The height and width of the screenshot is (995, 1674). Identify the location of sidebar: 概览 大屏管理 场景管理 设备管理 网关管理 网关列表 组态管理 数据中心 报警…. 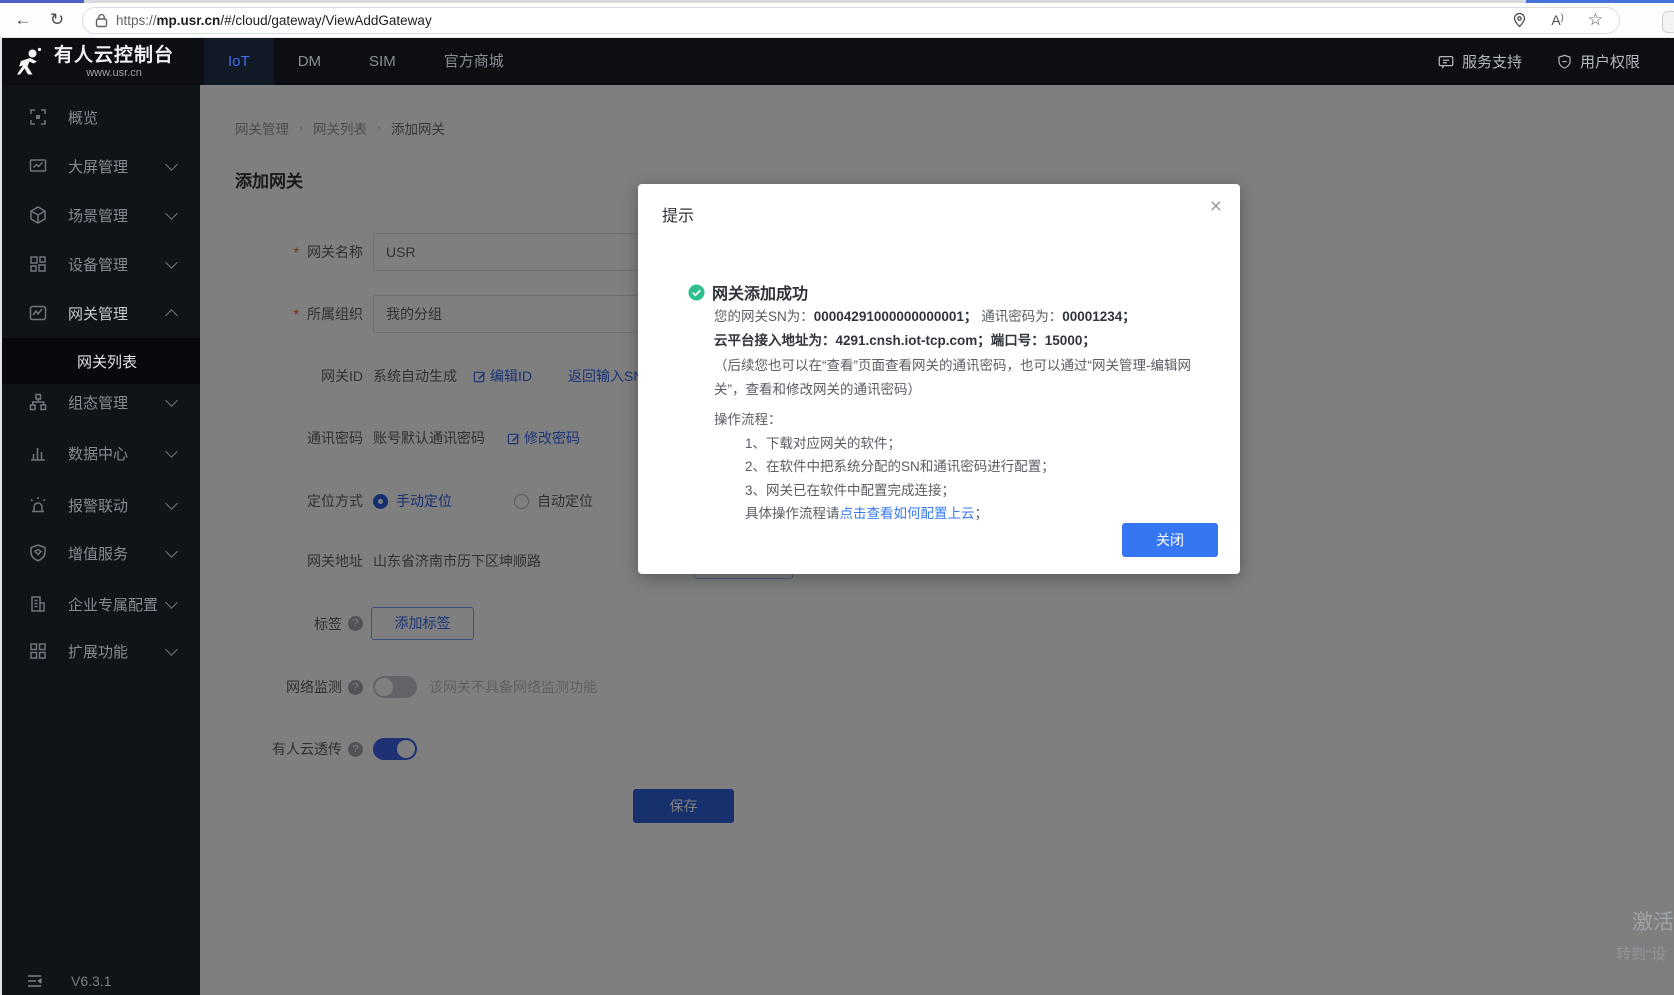
(100, 540).